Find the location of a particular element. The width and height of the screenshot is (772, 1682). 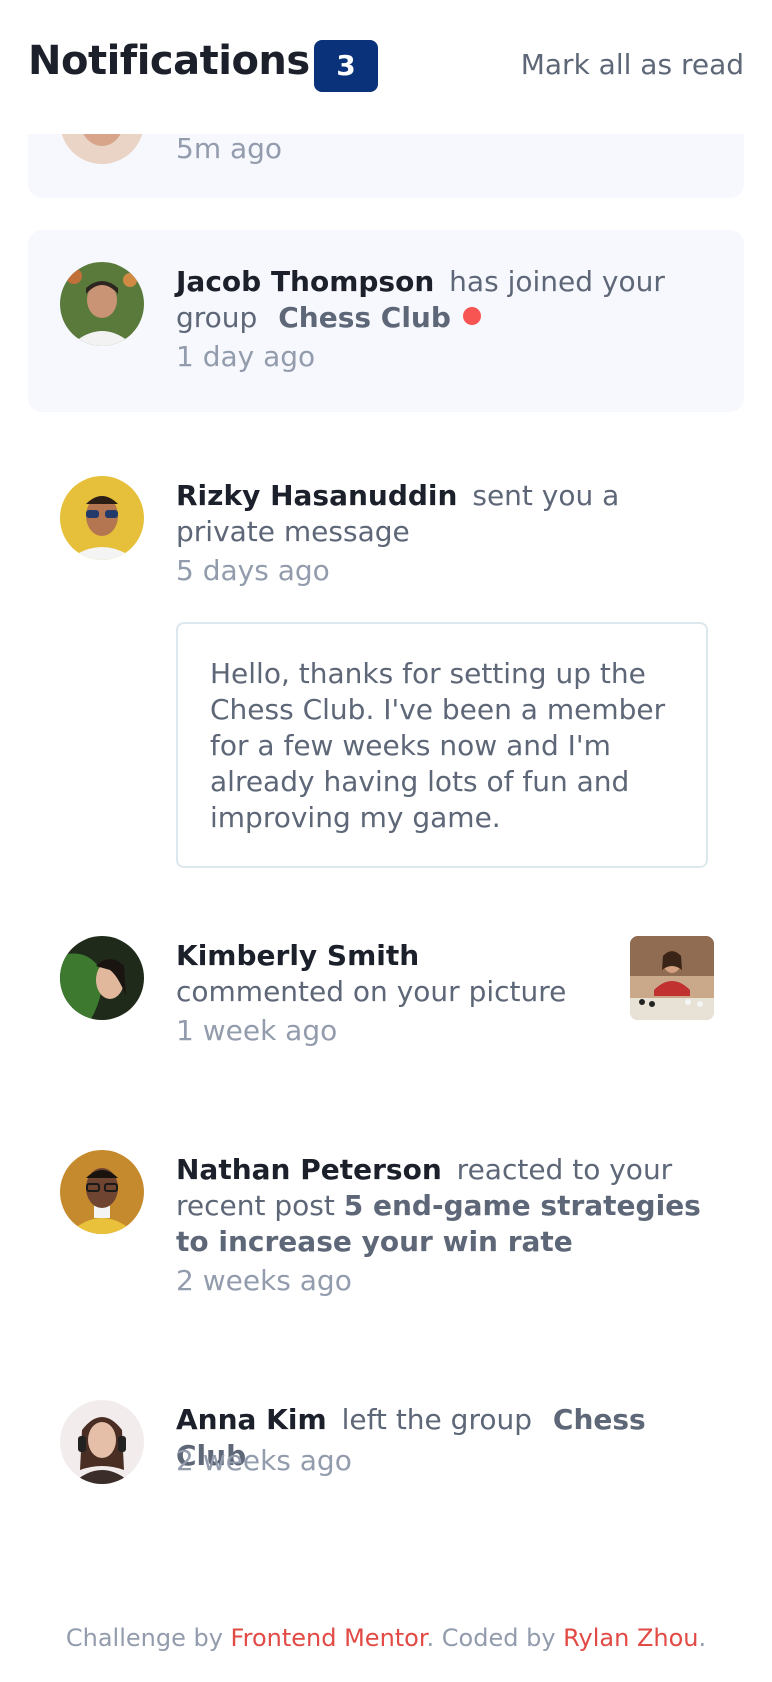

notification-action: left the group is located at coordinates (436, 1419).